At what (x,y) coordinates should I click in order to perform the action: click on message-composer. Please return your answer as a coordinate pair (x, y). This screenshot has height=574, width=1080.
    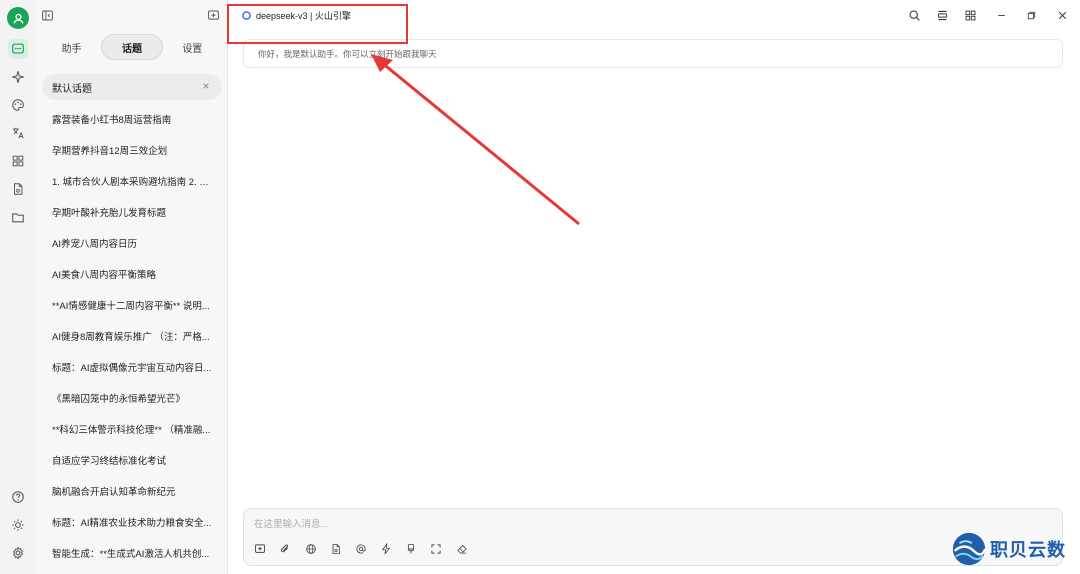
    Looking at the image, I should click on (653, 537).